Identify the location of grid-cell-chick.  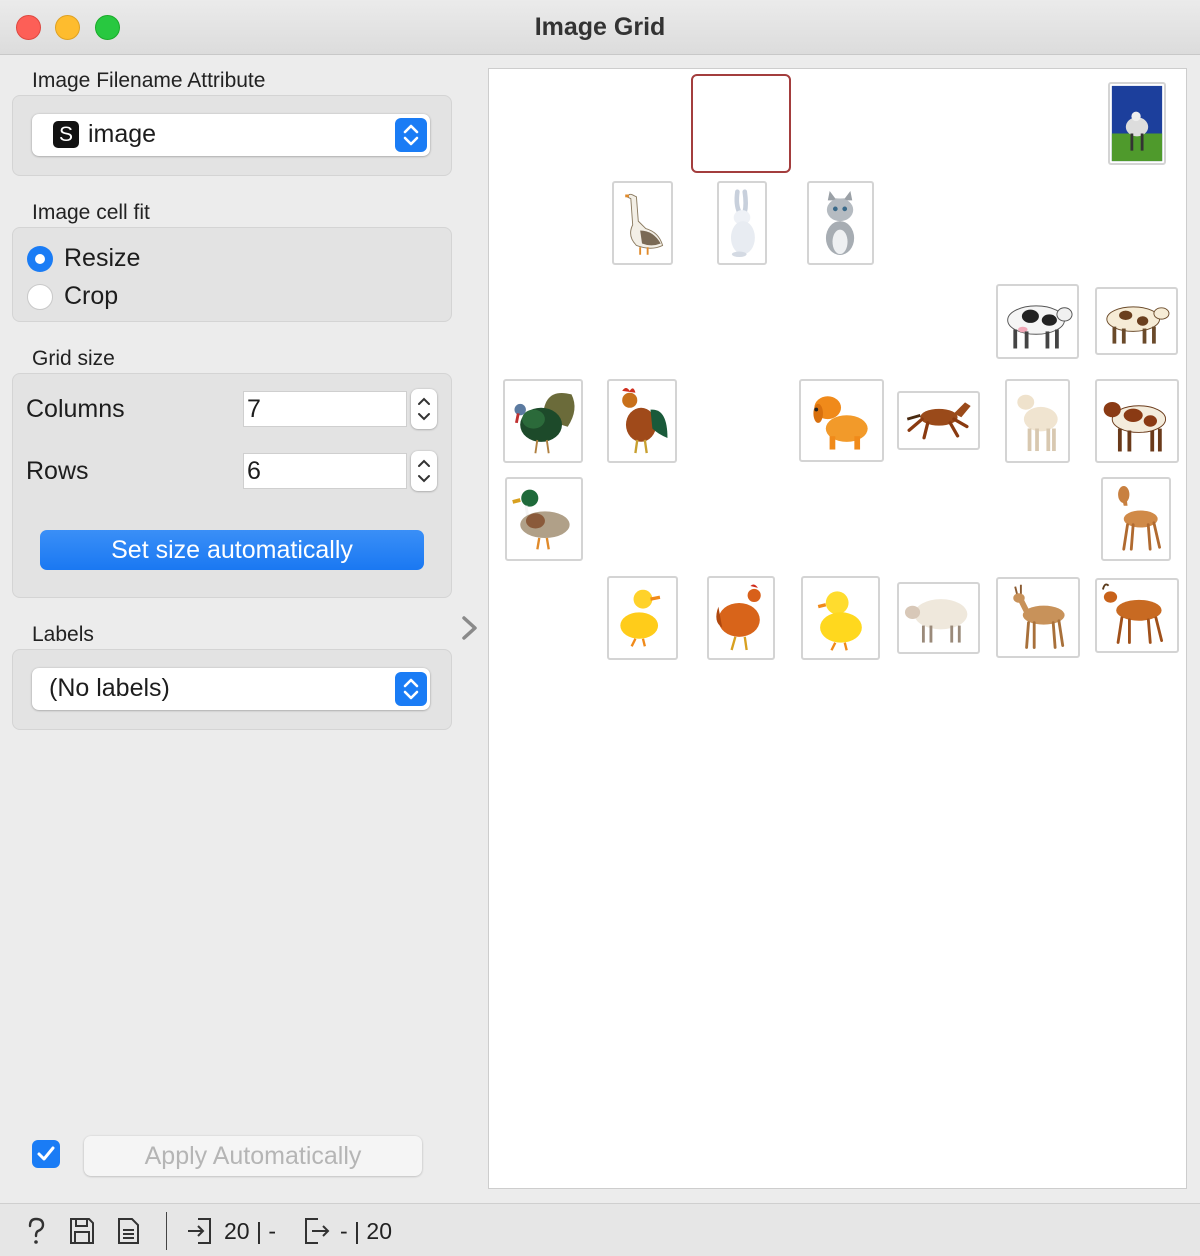
(840, 618).